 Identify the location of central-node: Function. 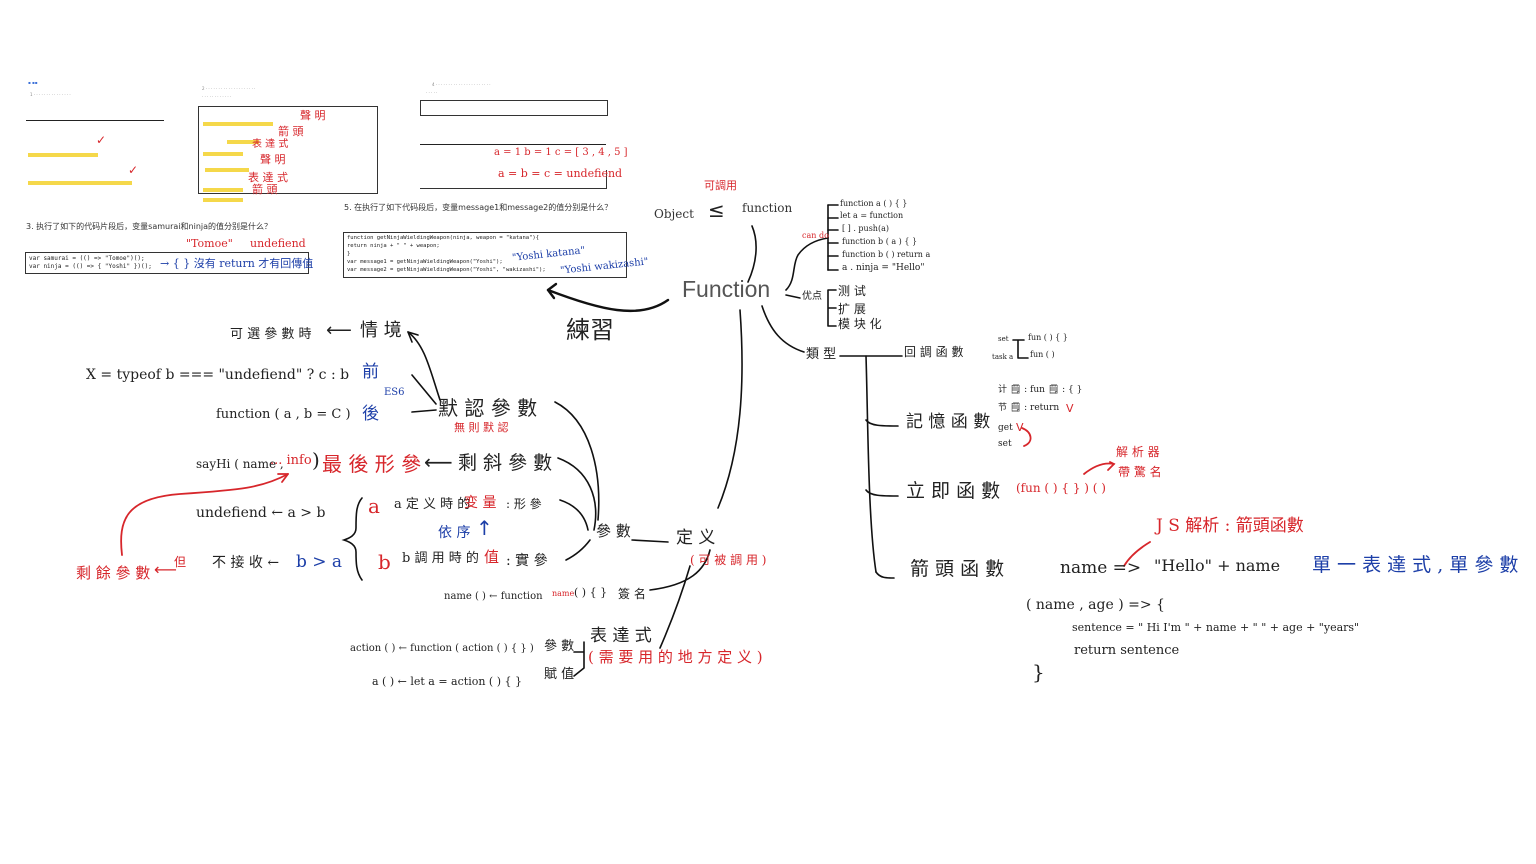
(726, 289).